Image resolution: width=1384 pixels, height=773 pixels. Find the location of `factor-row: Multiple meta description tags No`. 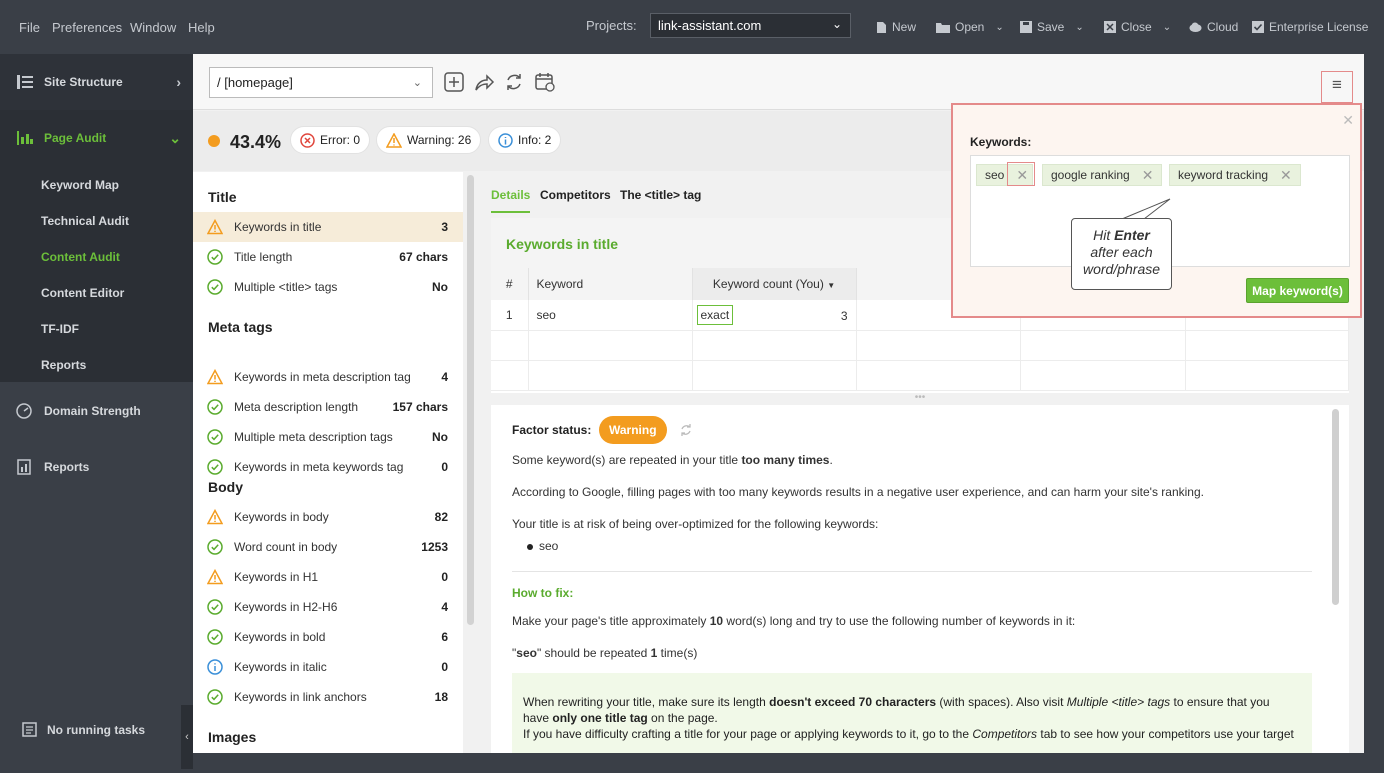

factor-row: Multiple meta description tags No is located at coordinates (328, 437).